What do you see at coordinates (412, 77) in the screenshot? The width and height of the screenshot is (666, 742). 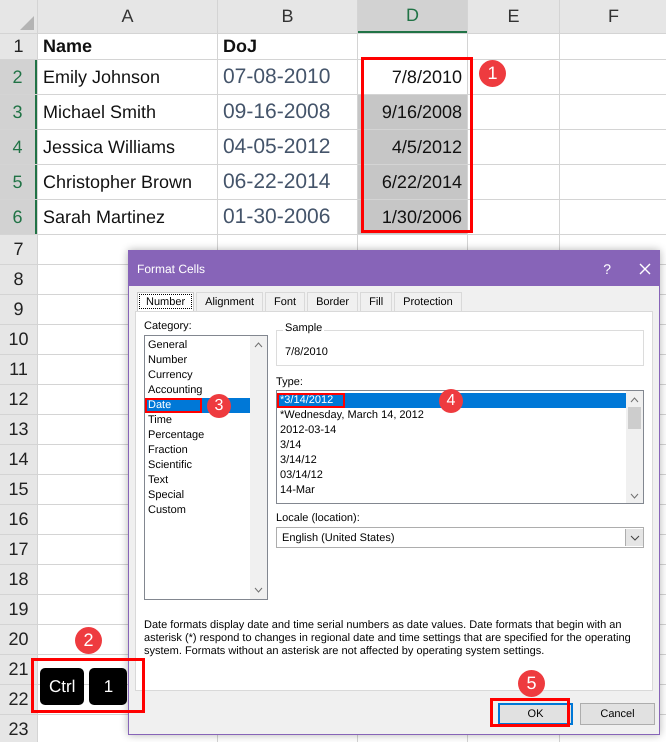 I see `table-cell: 7/8/2010` at bounding box center [412, 77].